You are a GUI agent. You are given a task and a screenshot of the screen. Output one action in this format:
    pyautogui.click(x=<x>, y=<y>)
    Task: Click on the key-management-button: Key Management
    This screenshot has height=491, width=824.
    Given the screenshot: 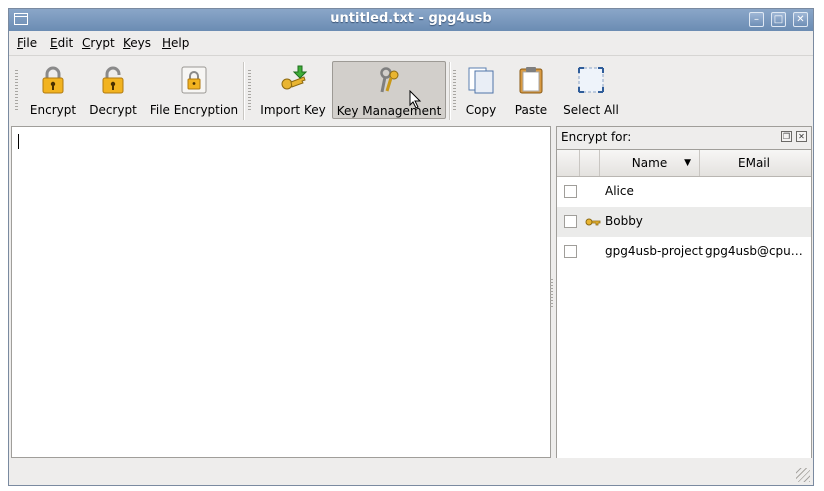 What is the action you would take?
    pyautogui.click(x=389, y=90)
    